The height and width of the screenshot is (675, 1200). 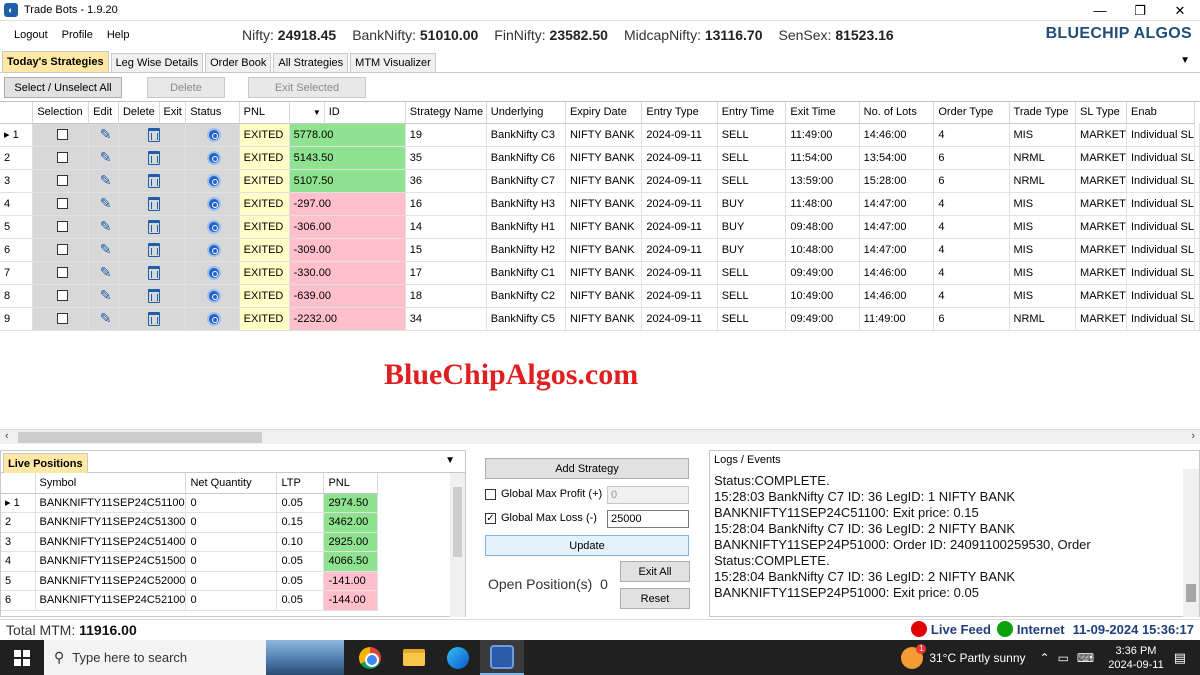 I want to click on live-column-ltp: LTP, so click(x=300, y=483).